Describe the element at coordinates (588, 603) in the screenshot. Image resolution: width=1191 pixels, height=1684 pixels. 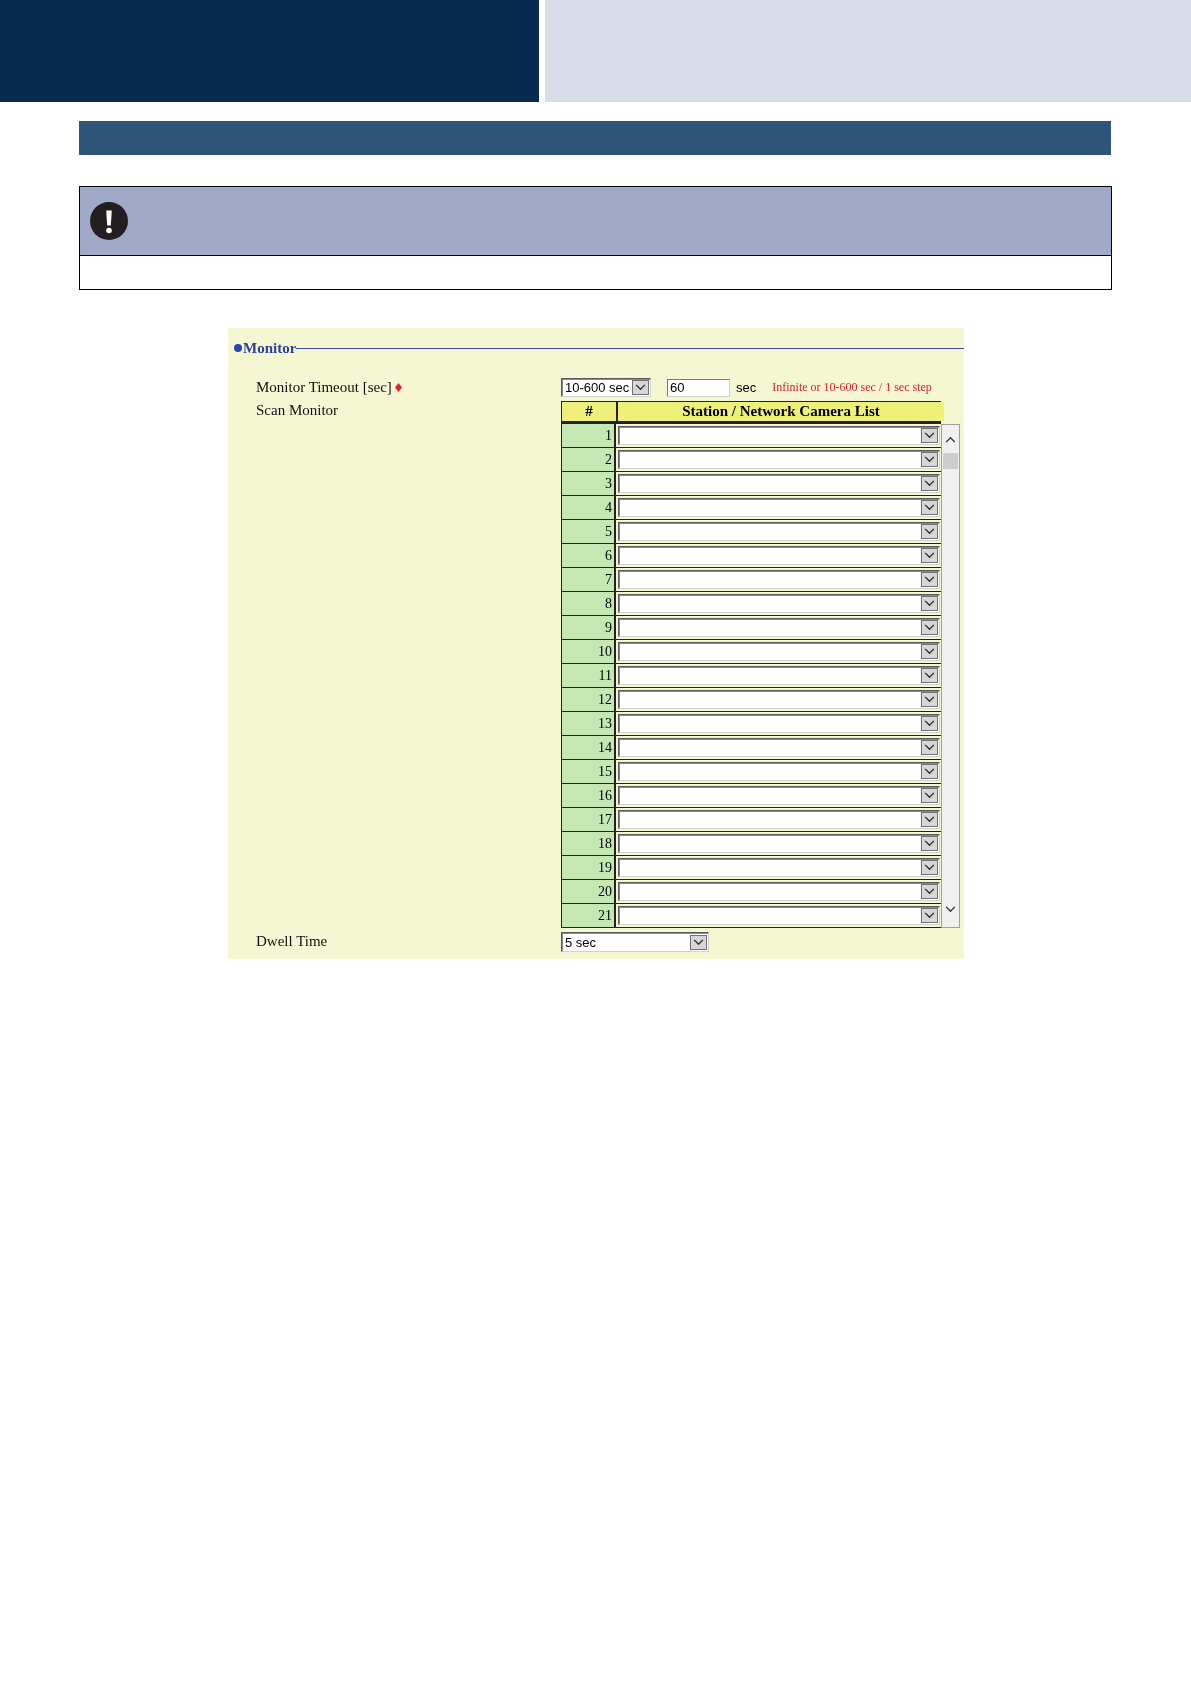
I see `row-number: 8` at that location.